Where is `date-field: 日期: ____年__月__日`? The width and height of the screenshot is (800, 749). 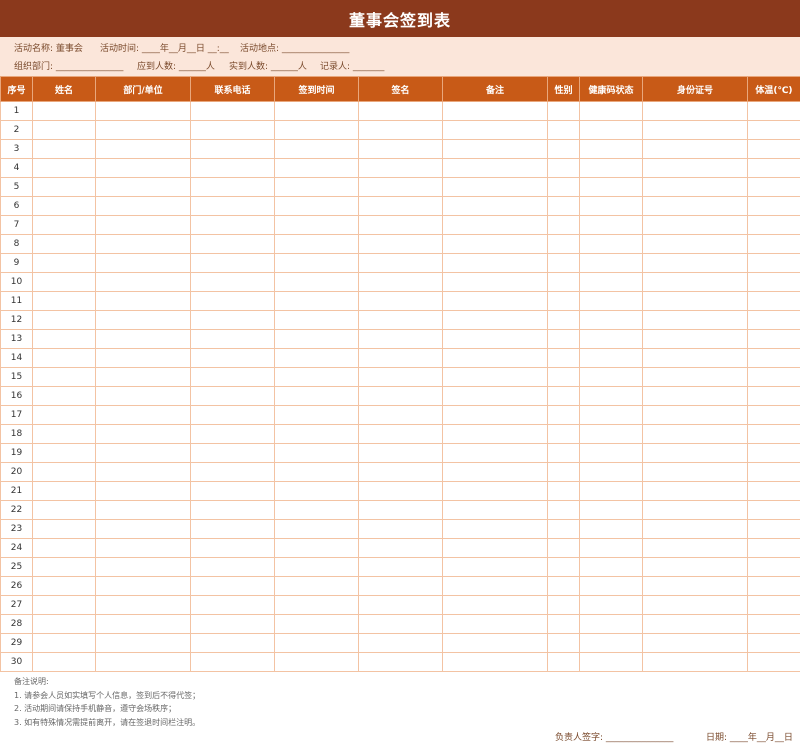 date-field: 日期: ____年__月__日 is located at coordinates (749, 736).